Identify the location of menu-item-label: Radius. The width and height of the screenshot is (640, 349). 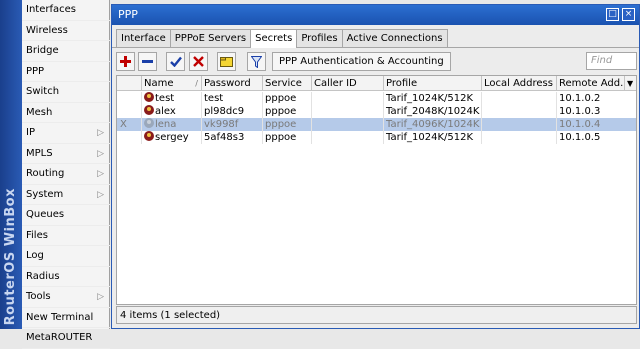
(43, 276).